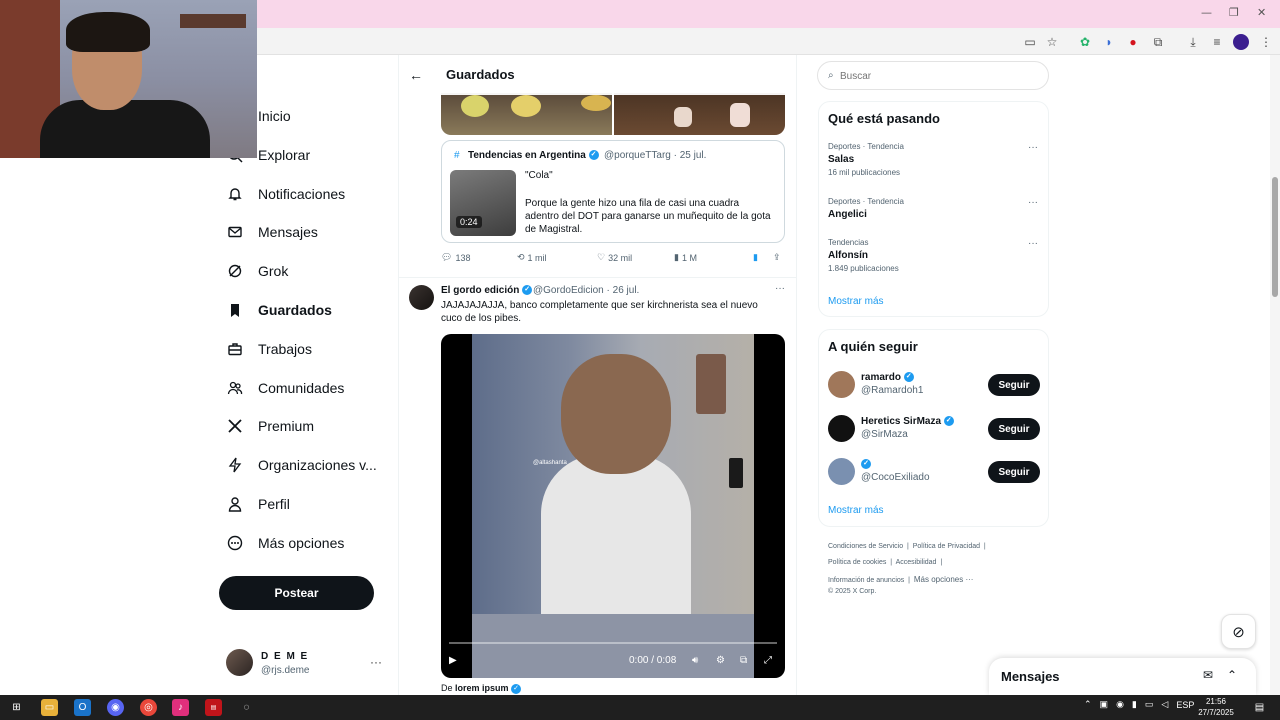 The height and width of the screenshot is (720, 1280). What do you see at coordinates (16, 707) in the screenshot?
I see `windows-start-icon: ⊞` at bounding box center [16, 707].